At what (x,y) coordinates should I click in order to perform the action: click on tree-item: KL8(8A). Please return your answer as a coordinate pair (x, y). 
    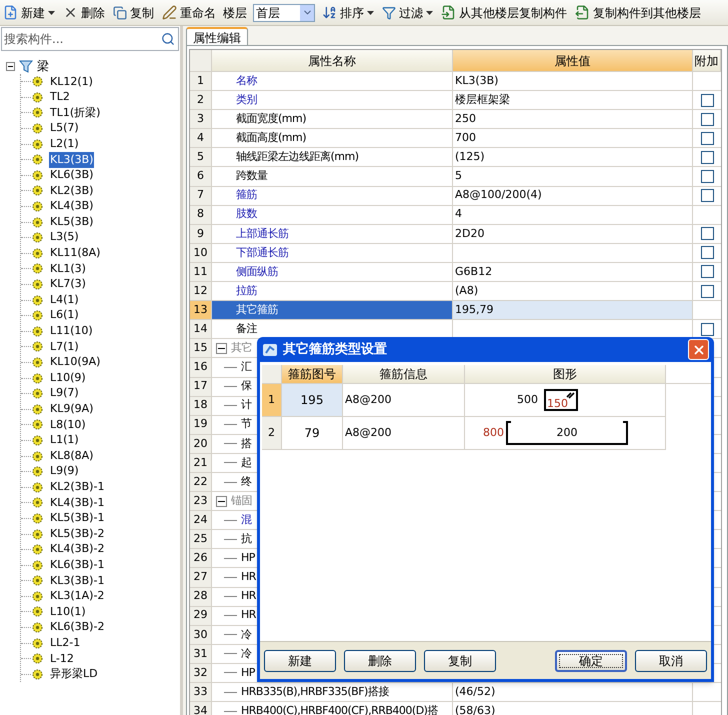
    Looking at the image, I should click on (71, 456).